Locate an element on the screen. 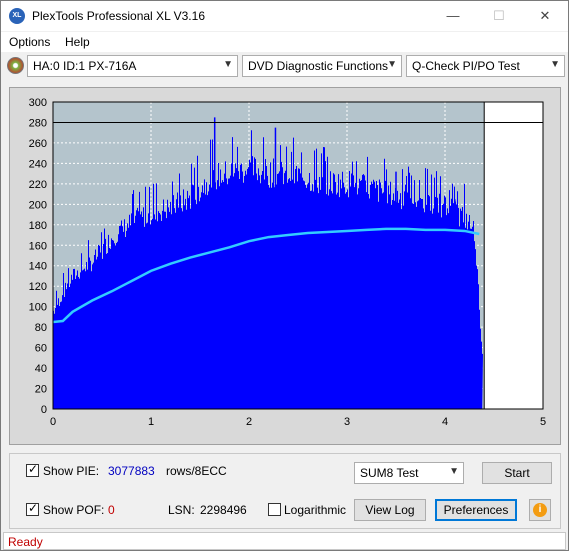 This screenshot has width=569, height=551. plextools-logo-icon: XL is located at coordinates (17, 16).